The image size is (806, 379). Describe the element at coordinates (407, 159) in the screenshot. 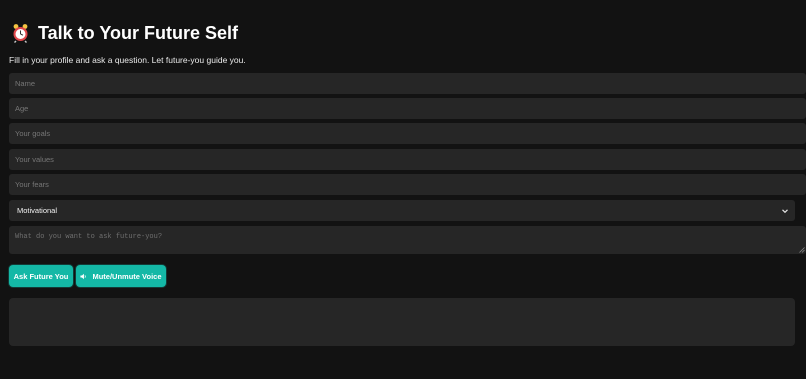

I see `values-input` at that location.